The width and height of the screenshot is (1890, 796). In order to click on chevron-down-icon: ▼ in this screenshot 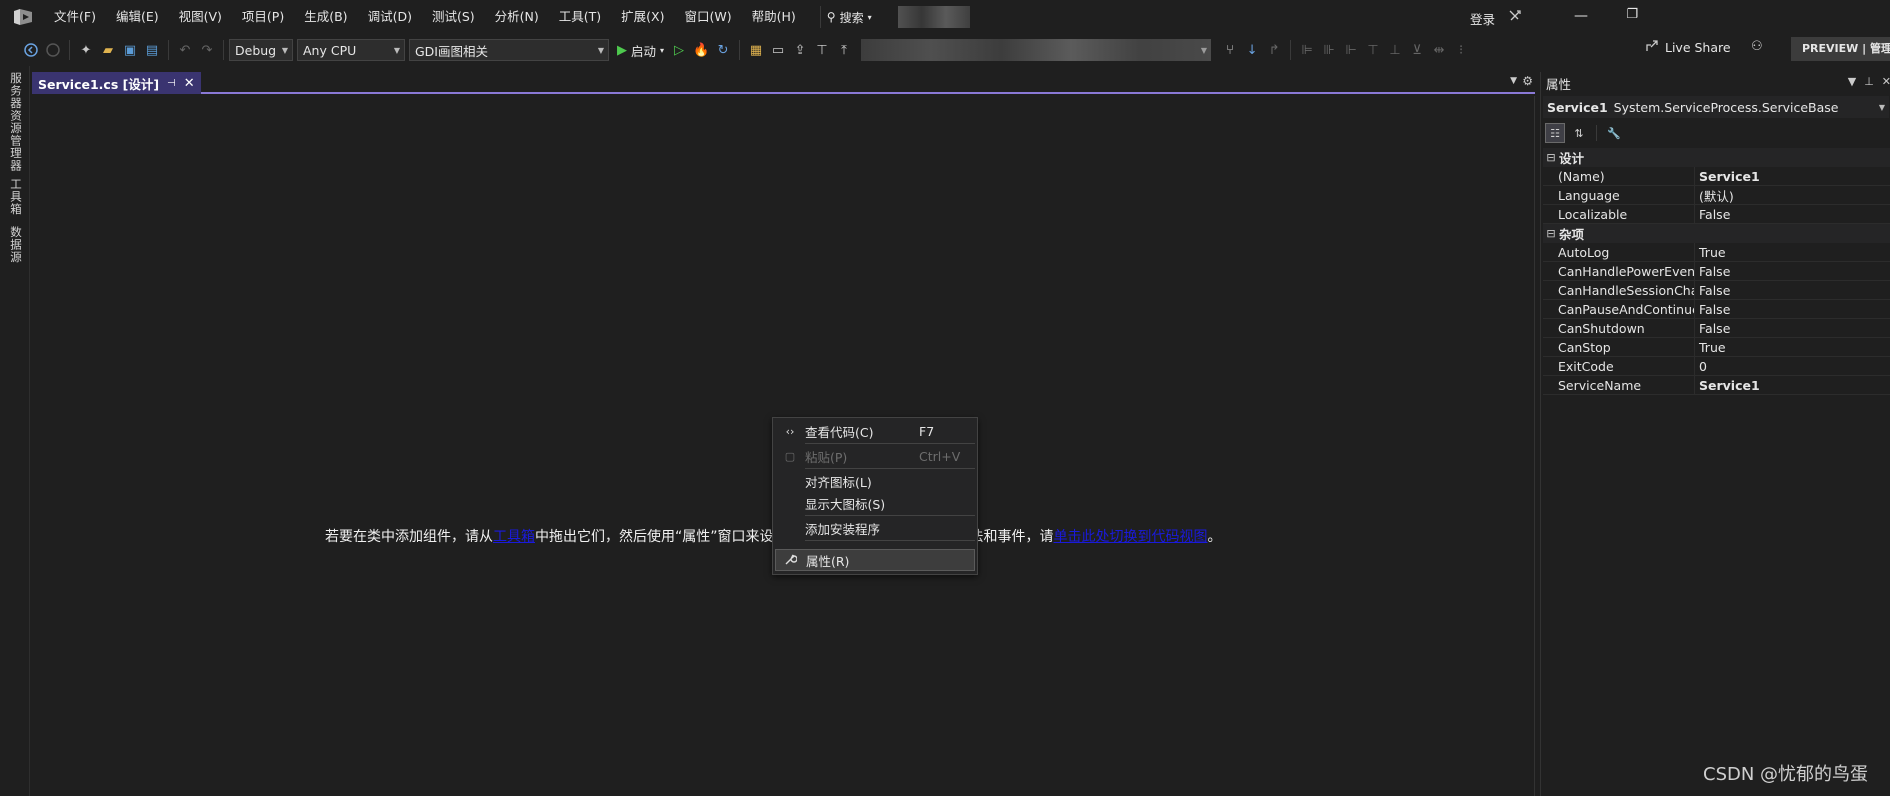, I will do `click(1852, 81)`.